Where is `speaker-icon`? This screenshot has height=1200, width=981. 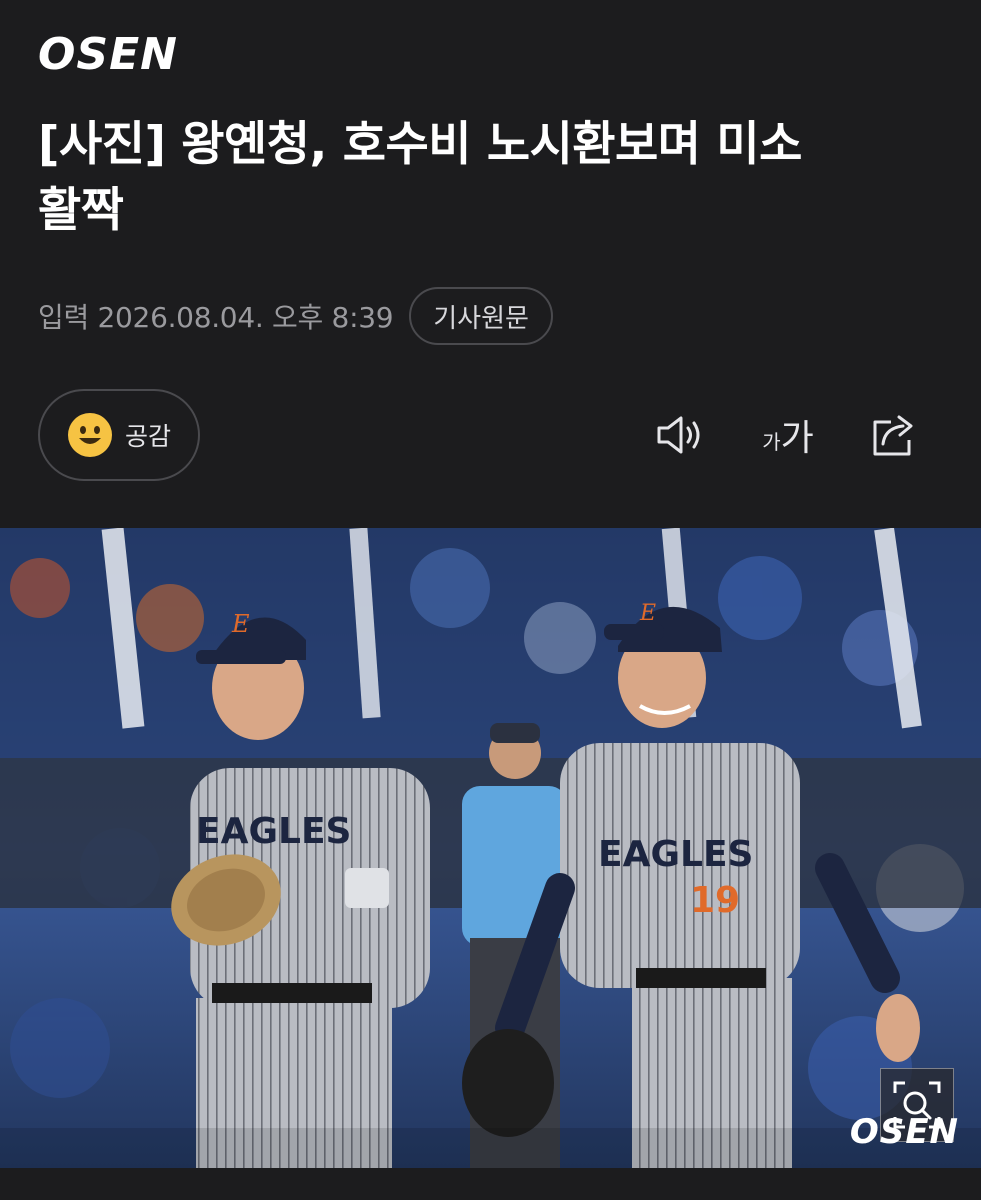
speaker-icon is located at coordinates (678, 435).